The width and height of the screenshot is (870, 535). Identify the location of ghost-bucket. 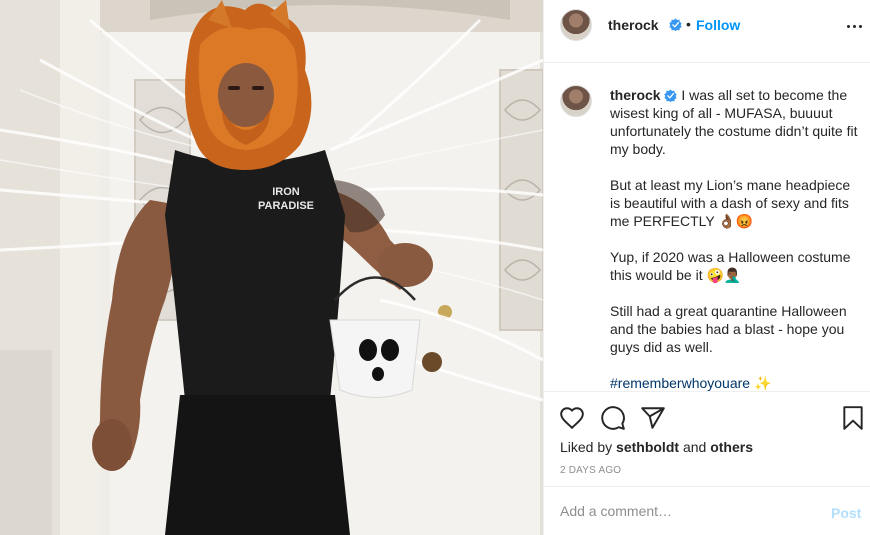
(375, 358).